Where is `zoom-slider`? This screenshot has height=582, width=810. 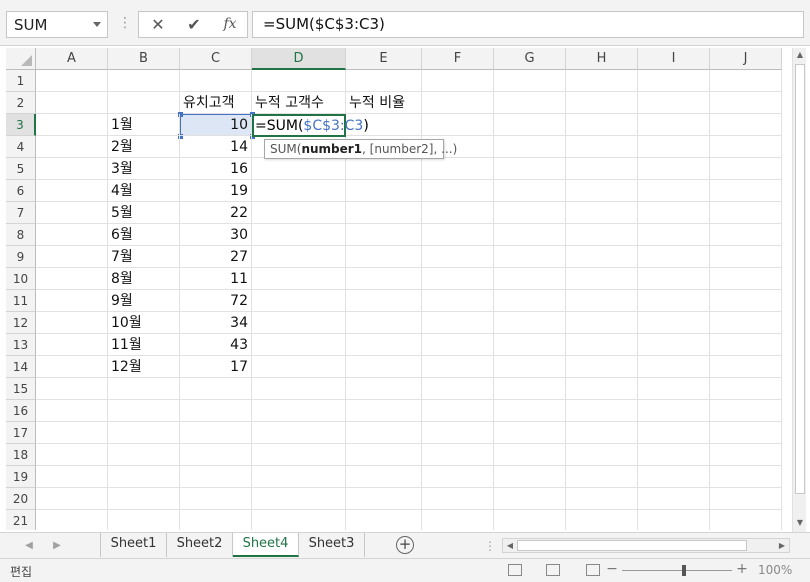
zoom-slider is located at coordinates (677, 570).